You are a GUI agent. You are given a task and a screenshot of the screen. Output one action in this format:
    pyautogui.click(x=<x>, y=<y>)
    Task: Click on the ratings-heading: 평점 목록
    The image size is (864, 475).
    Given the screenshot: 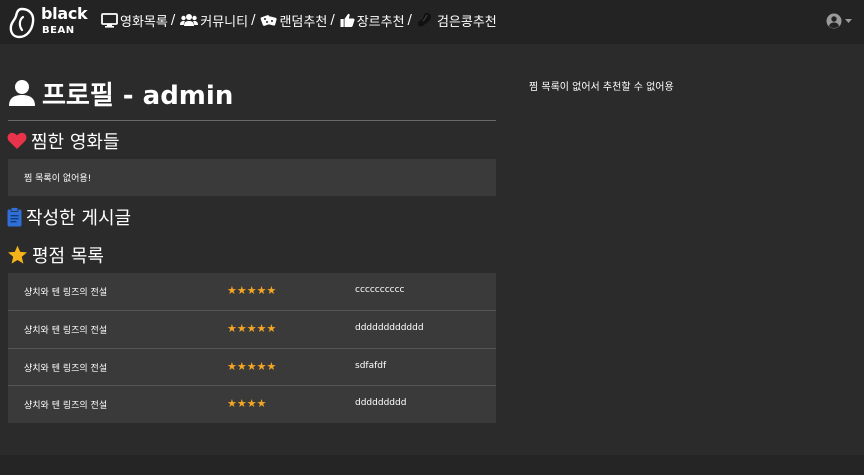 What is the action you would take?
    pyautogui.click(x=55, y=255)
    